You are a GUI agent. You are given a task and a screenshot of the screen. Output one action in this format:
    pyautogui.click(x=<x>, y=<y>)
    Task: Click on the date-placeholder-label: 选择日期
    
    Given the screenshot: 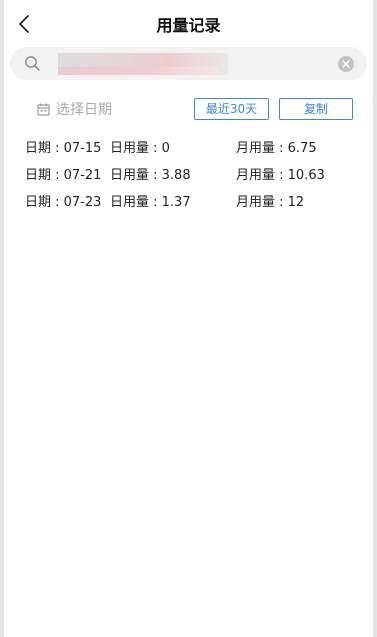 What is the action you would take?
    pyautogui.click(x=84, y=110)
    